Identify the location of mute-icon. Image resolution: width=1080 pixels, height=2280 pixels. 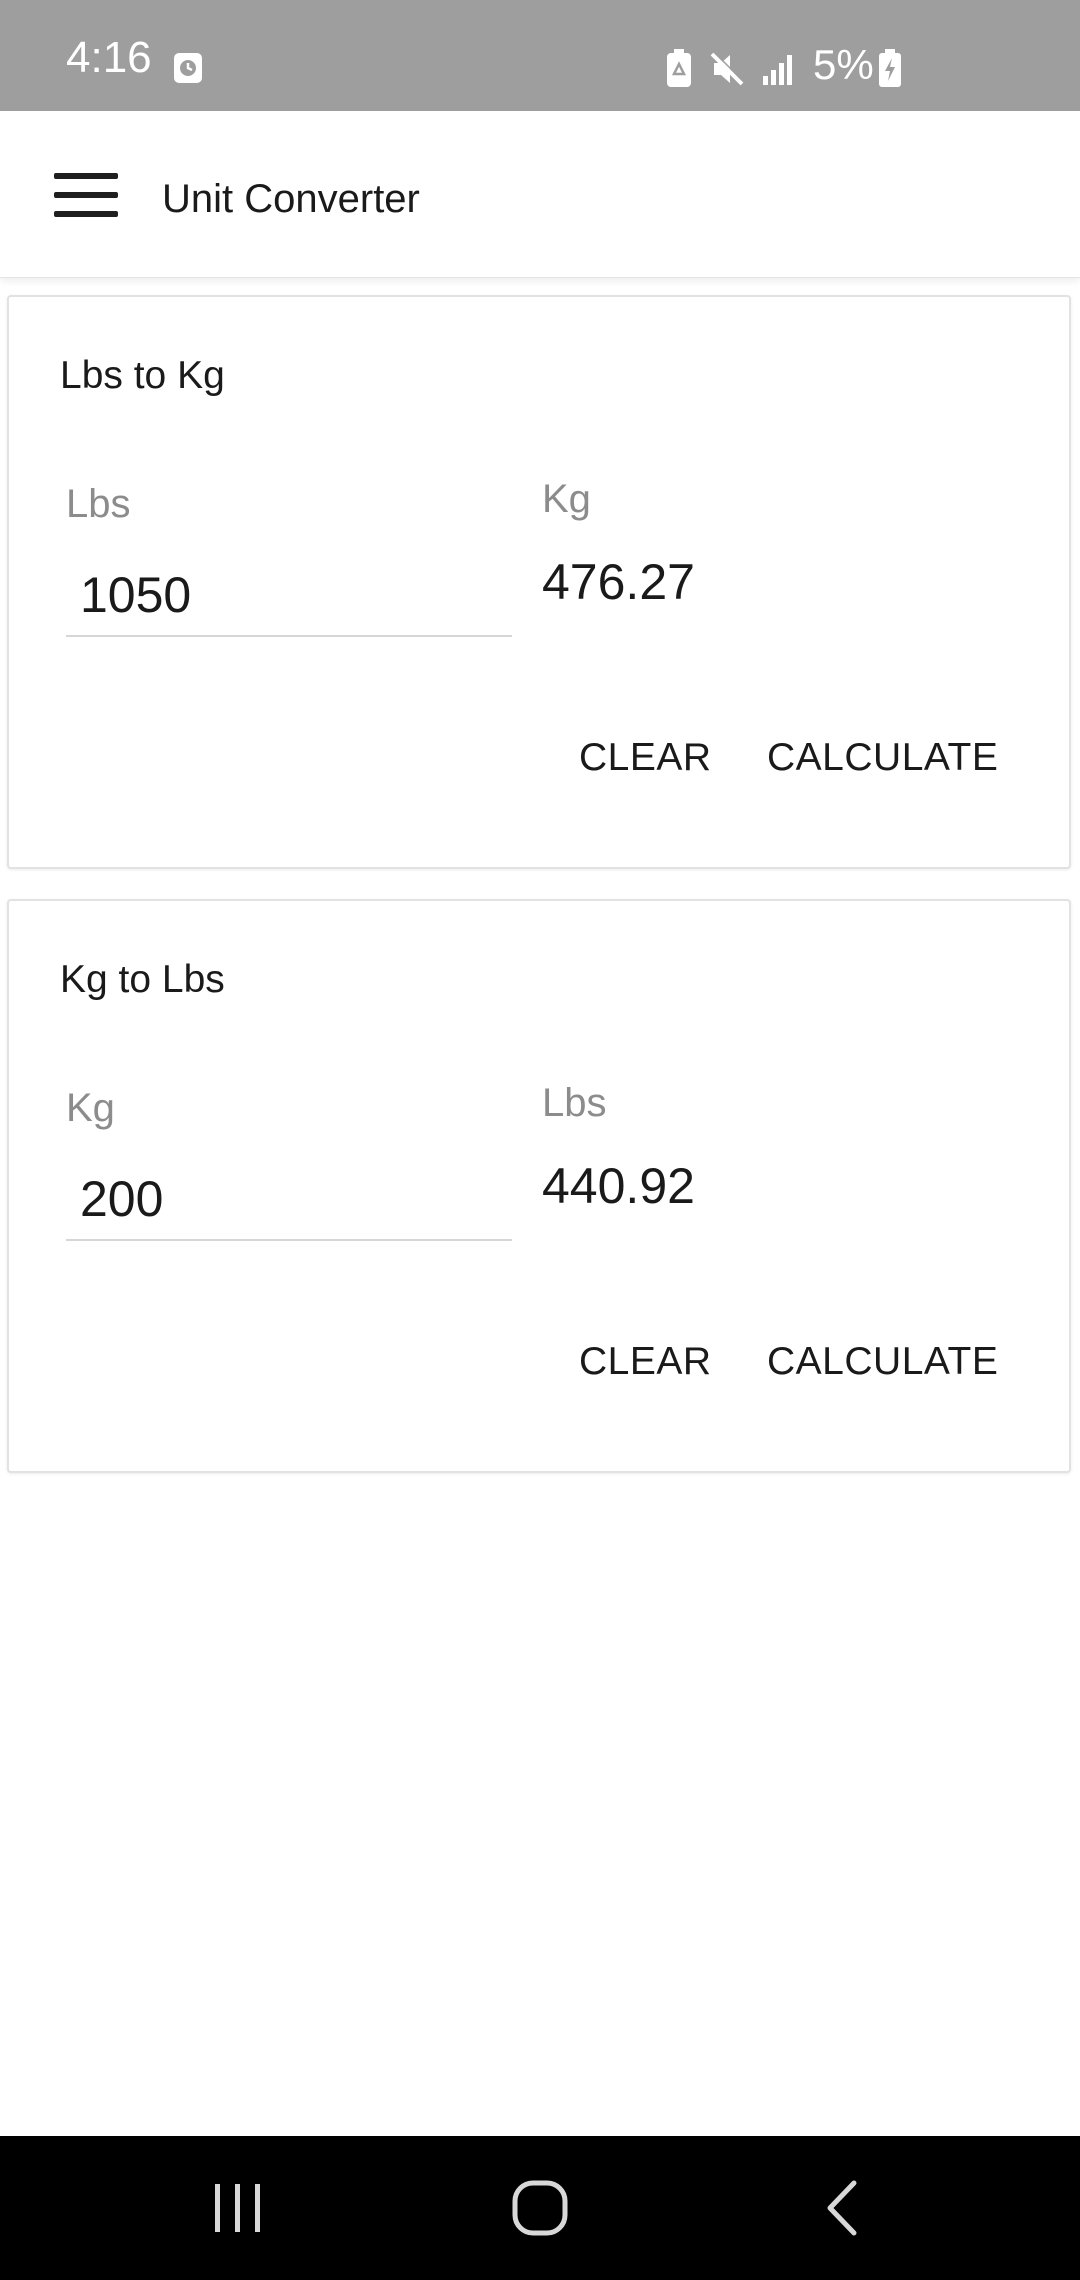
(727, 68).